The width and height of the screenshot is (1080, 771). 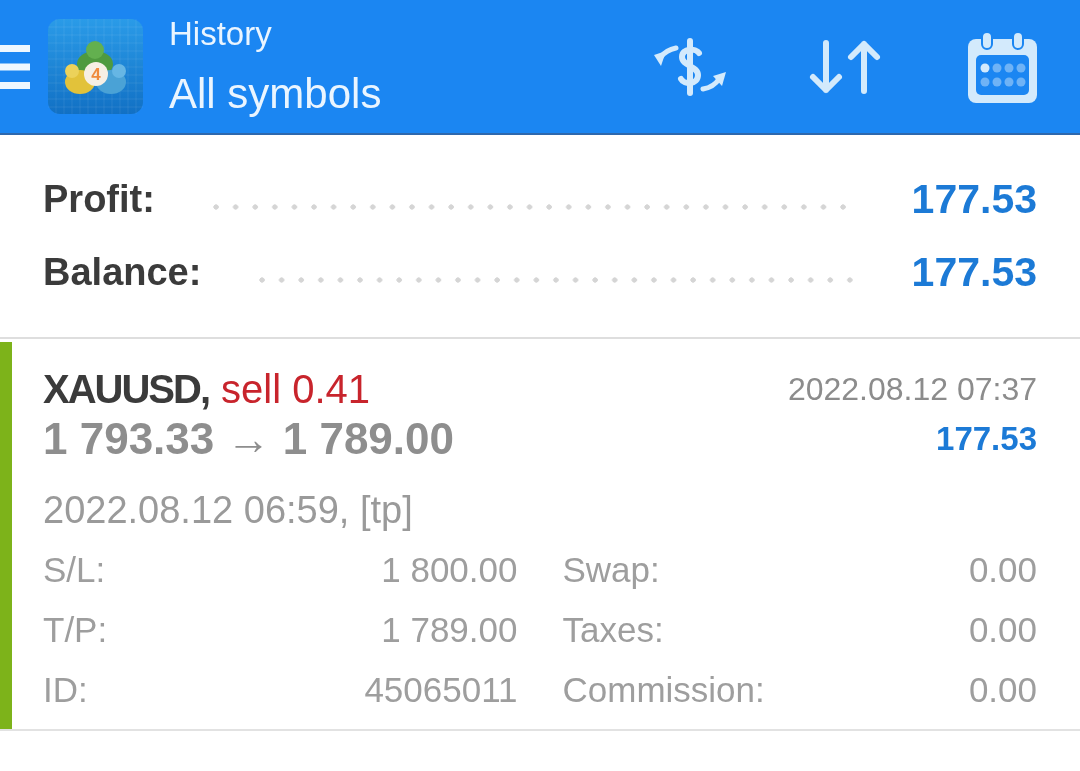 I want to click on sort-icon, so click(x=845, y=66).